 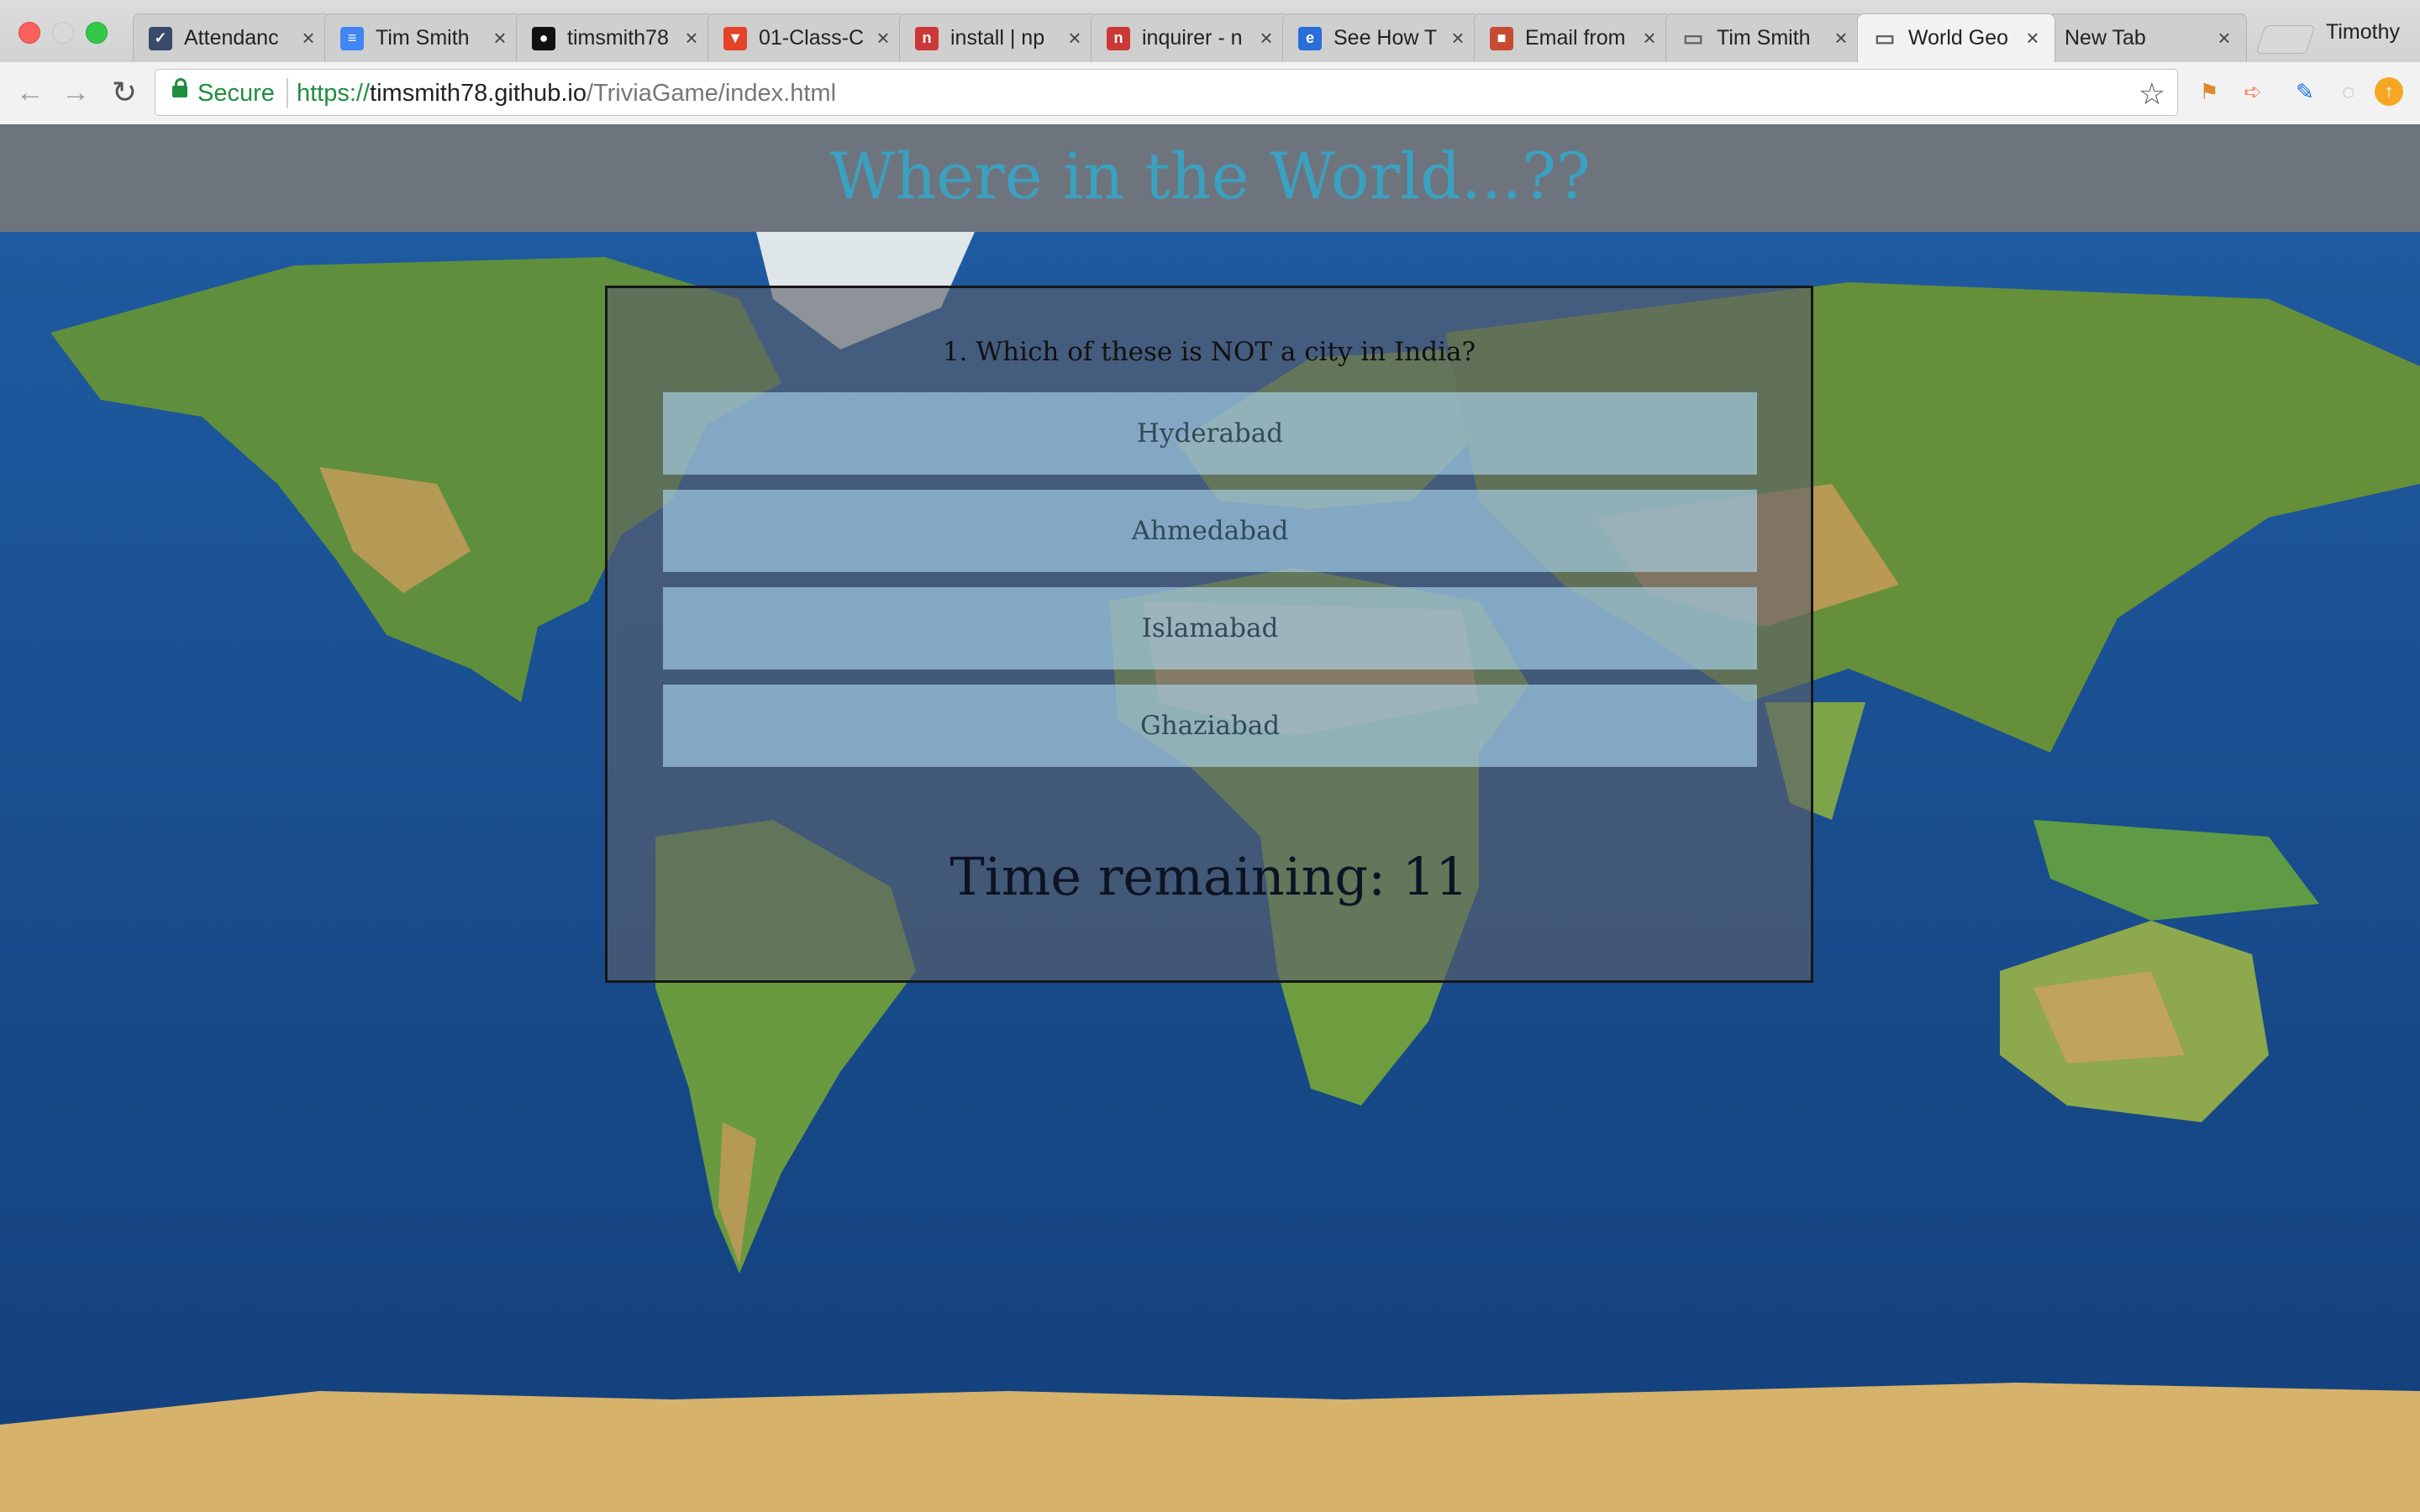 What do you see at coordinates (334, 93) in the screenshot?
I see `url-scheme: https://` at bounding box center [334, 93].